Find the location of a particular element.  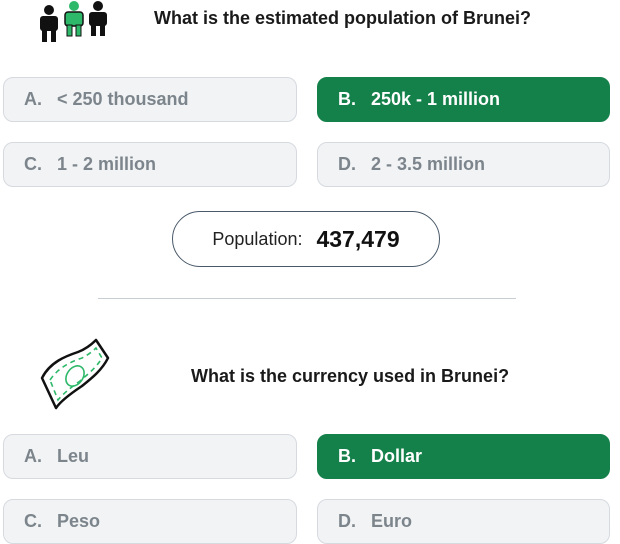

option-a: A. Leu is located at coordinates (150, 456).